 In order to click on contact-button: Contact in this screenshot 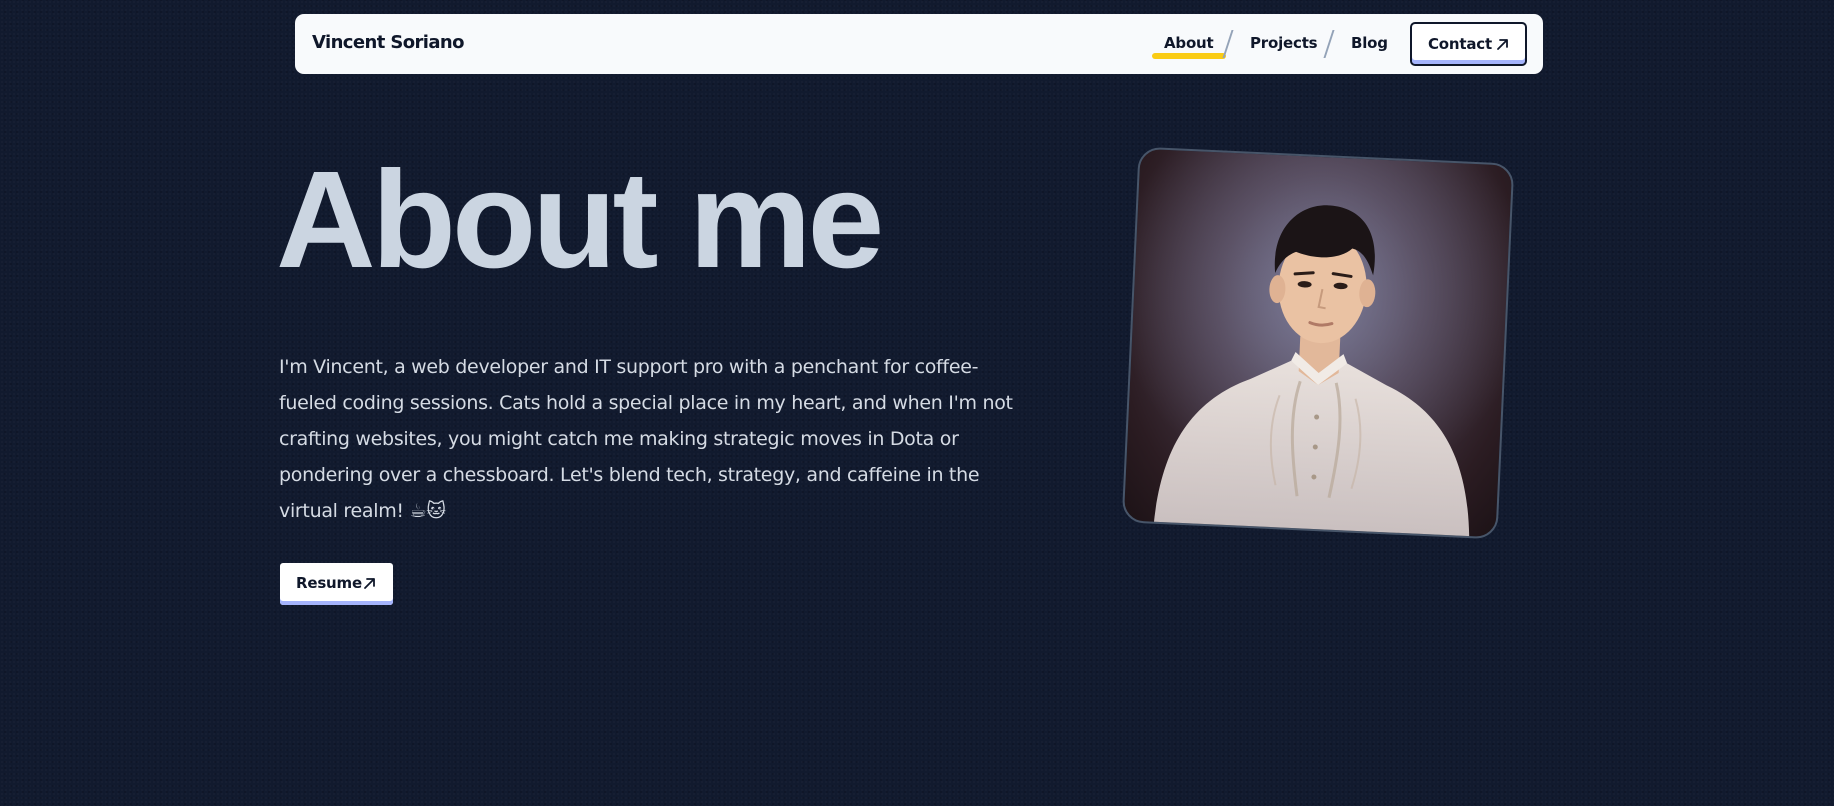, I will do `click(1468, 44)`.